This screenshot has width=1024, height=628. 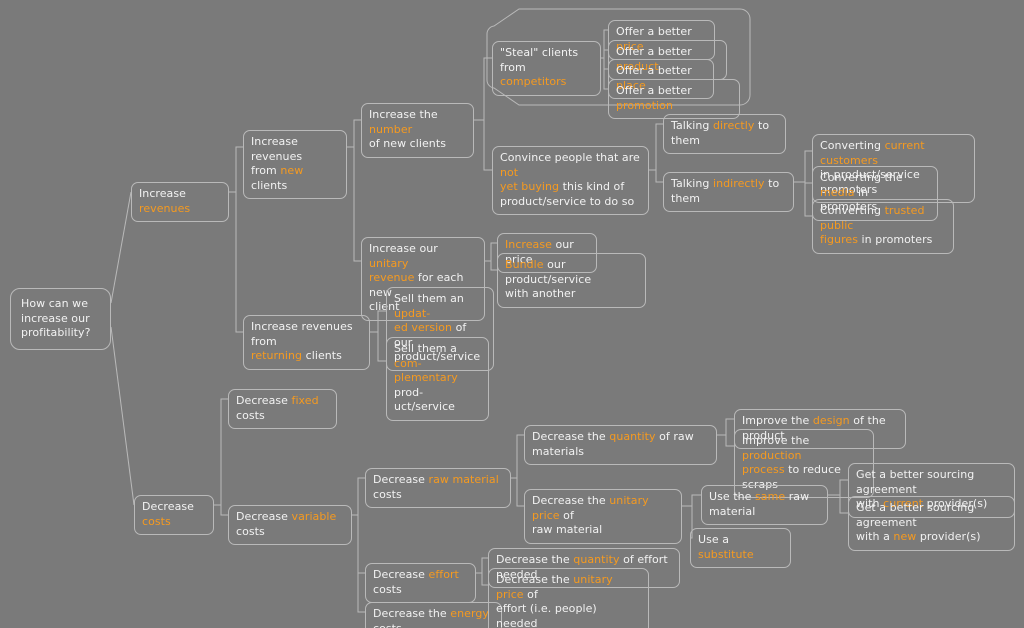 I want to click on highlighted-term: substitute, so click(x=726, y=554).